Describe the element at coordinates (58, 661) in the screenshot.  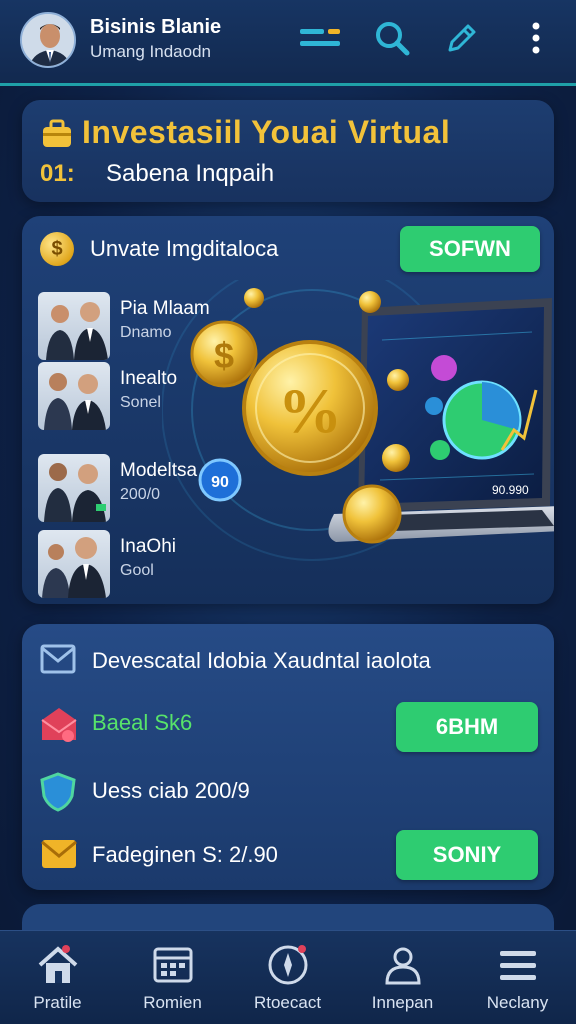
I see `mail-icon` at that location.